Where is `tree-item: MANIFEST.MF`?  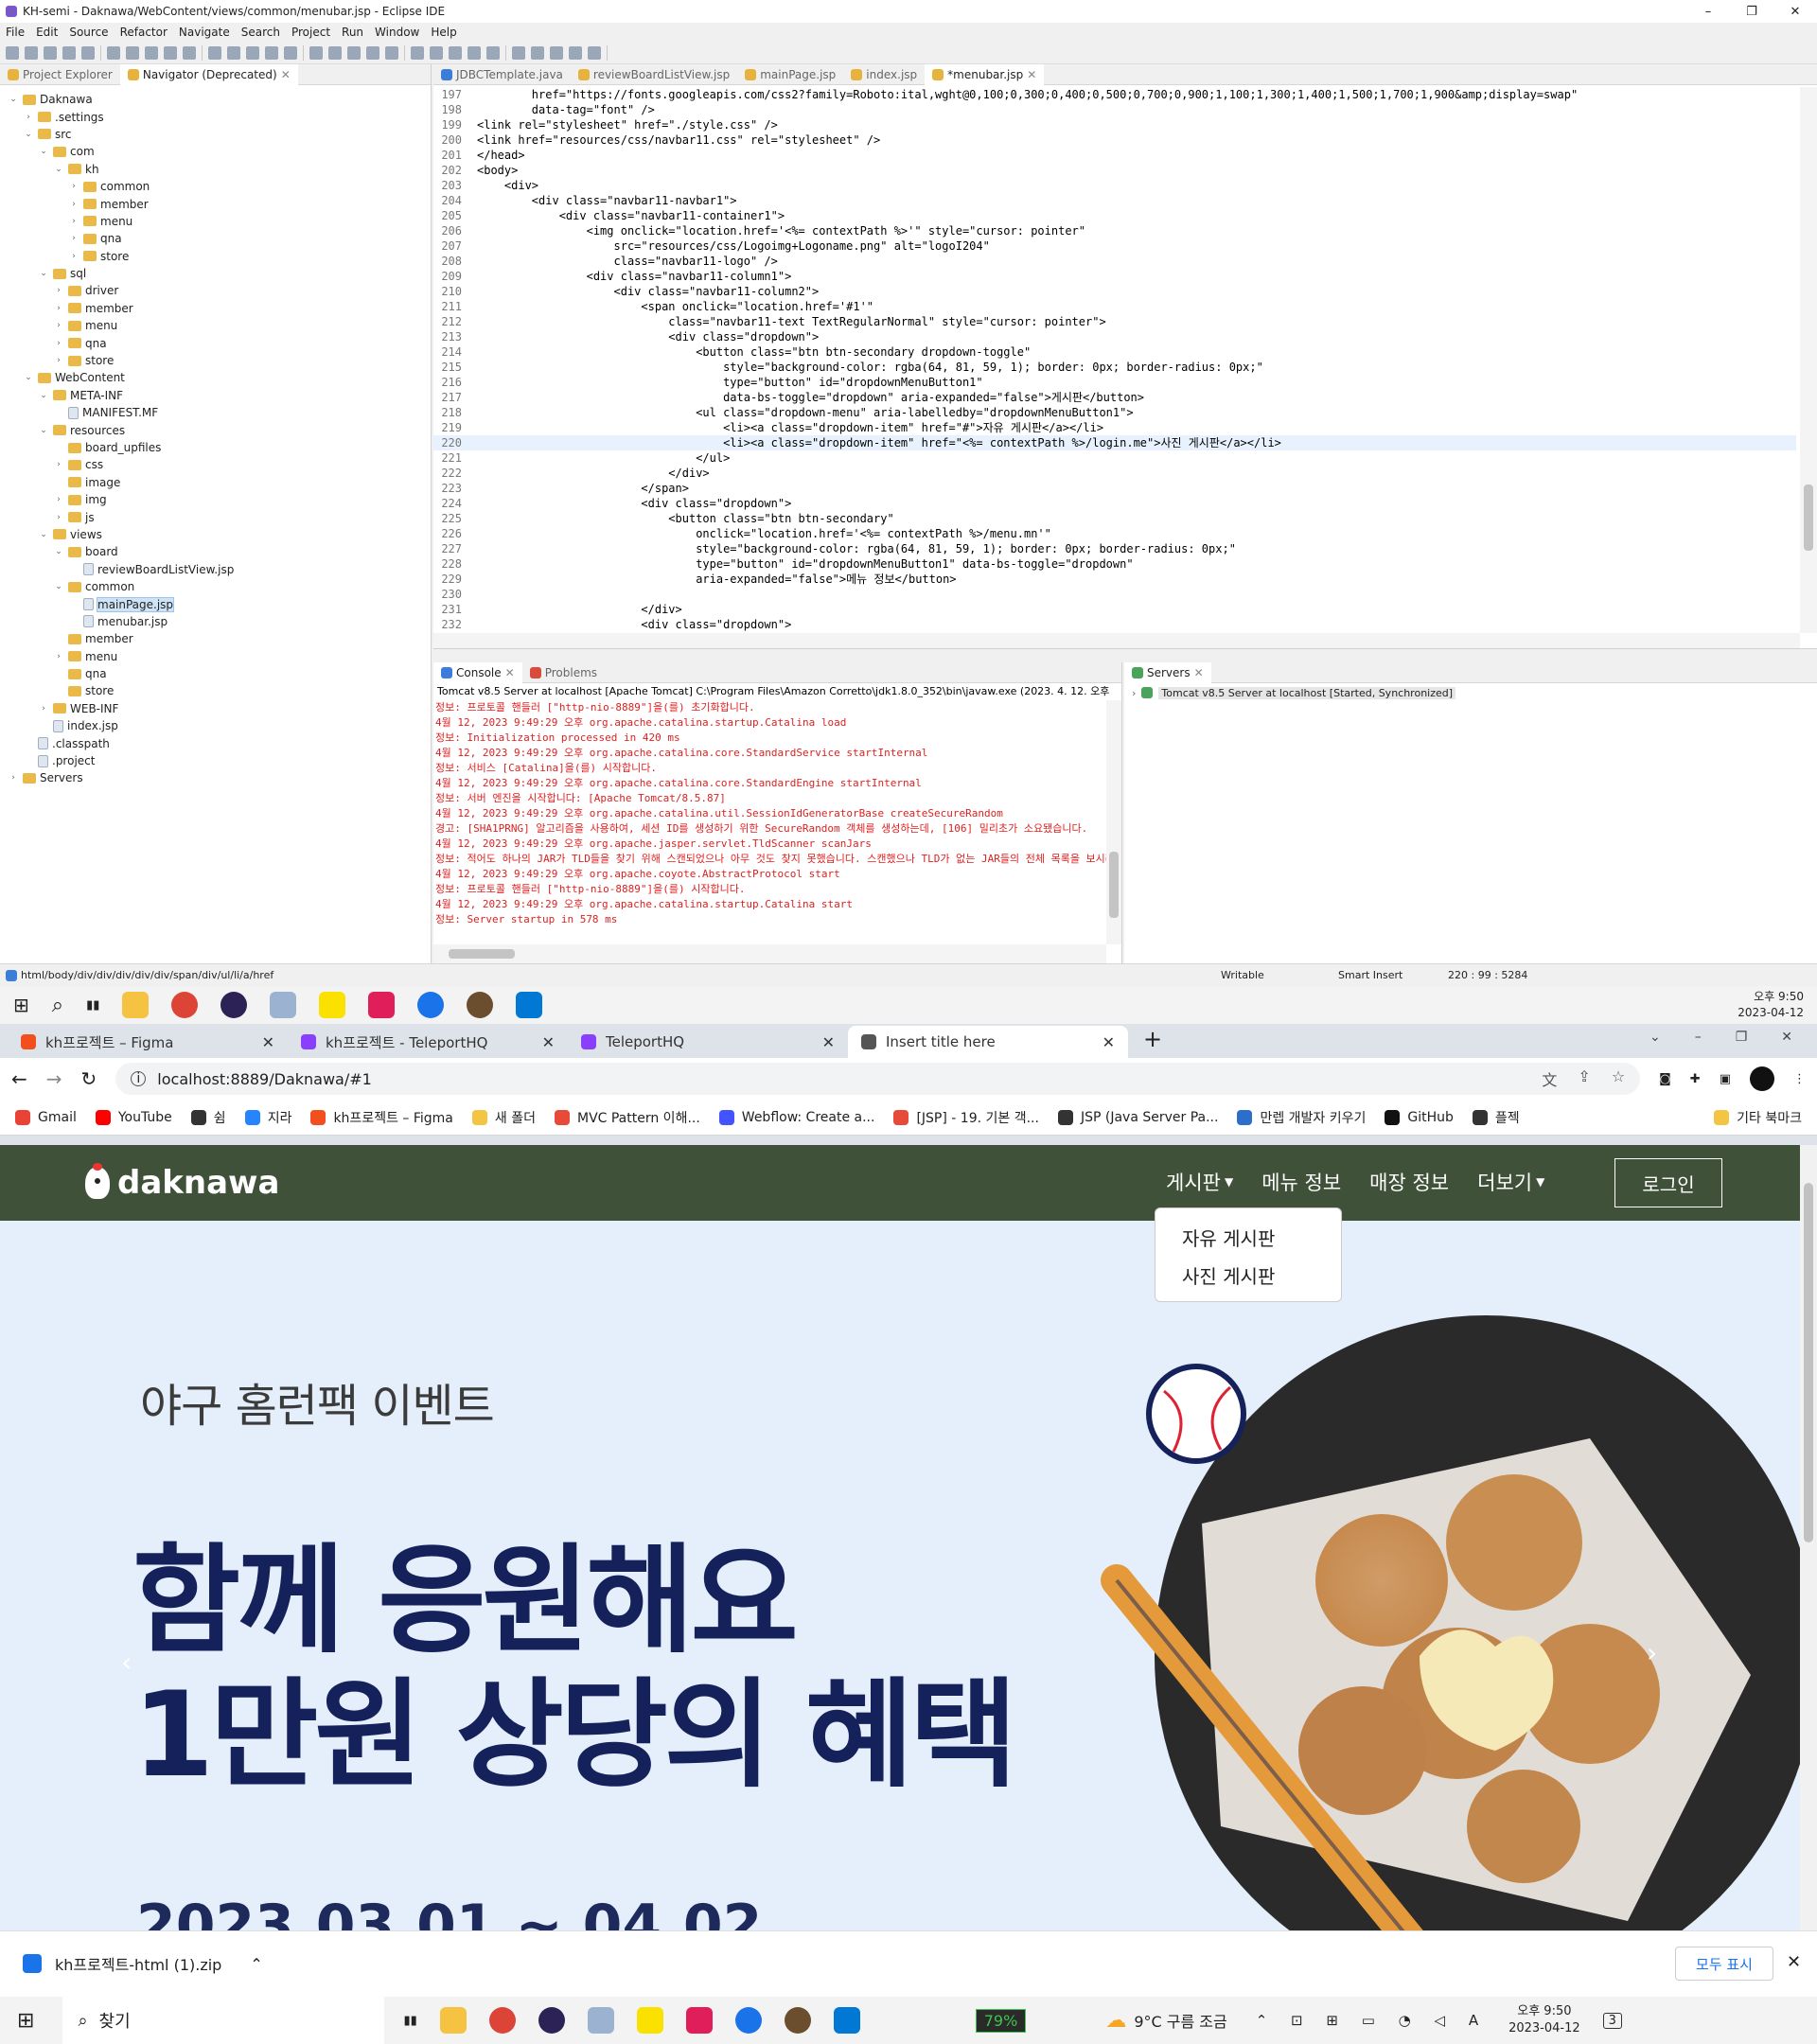 tree-item: MANIFEST.MF is located at coordinates (215, 412).